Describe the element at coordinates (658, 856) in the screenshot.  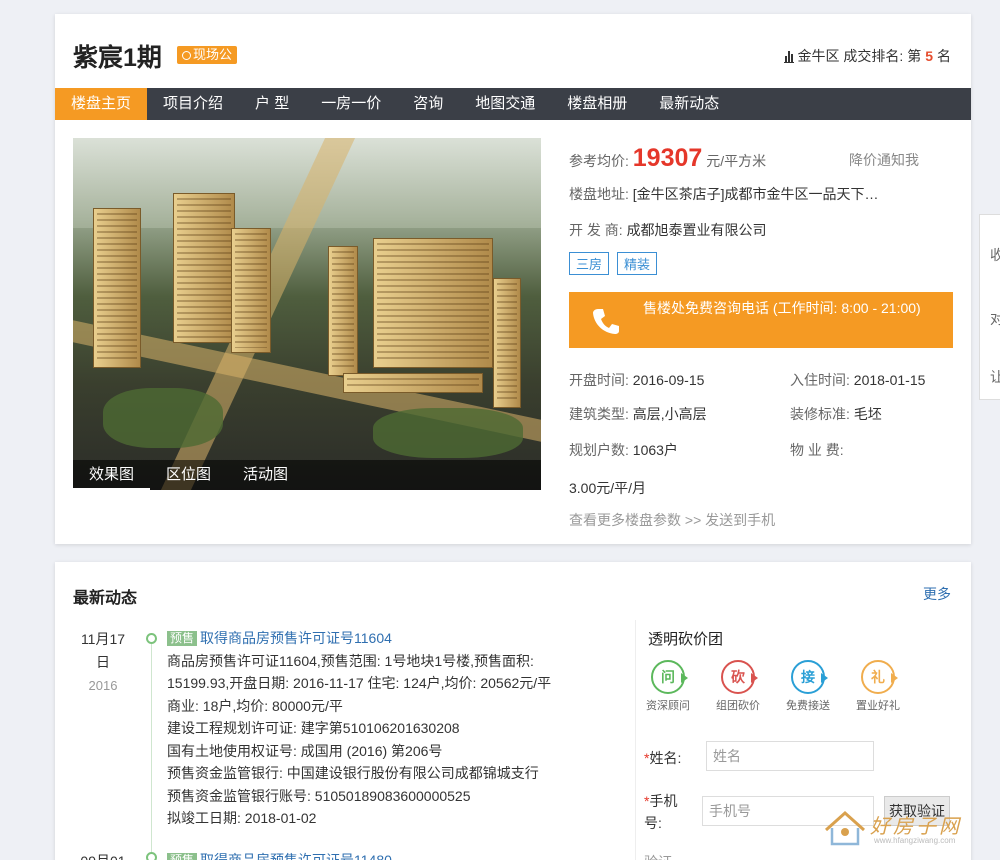
I see `verify-label: 验证` at that location.